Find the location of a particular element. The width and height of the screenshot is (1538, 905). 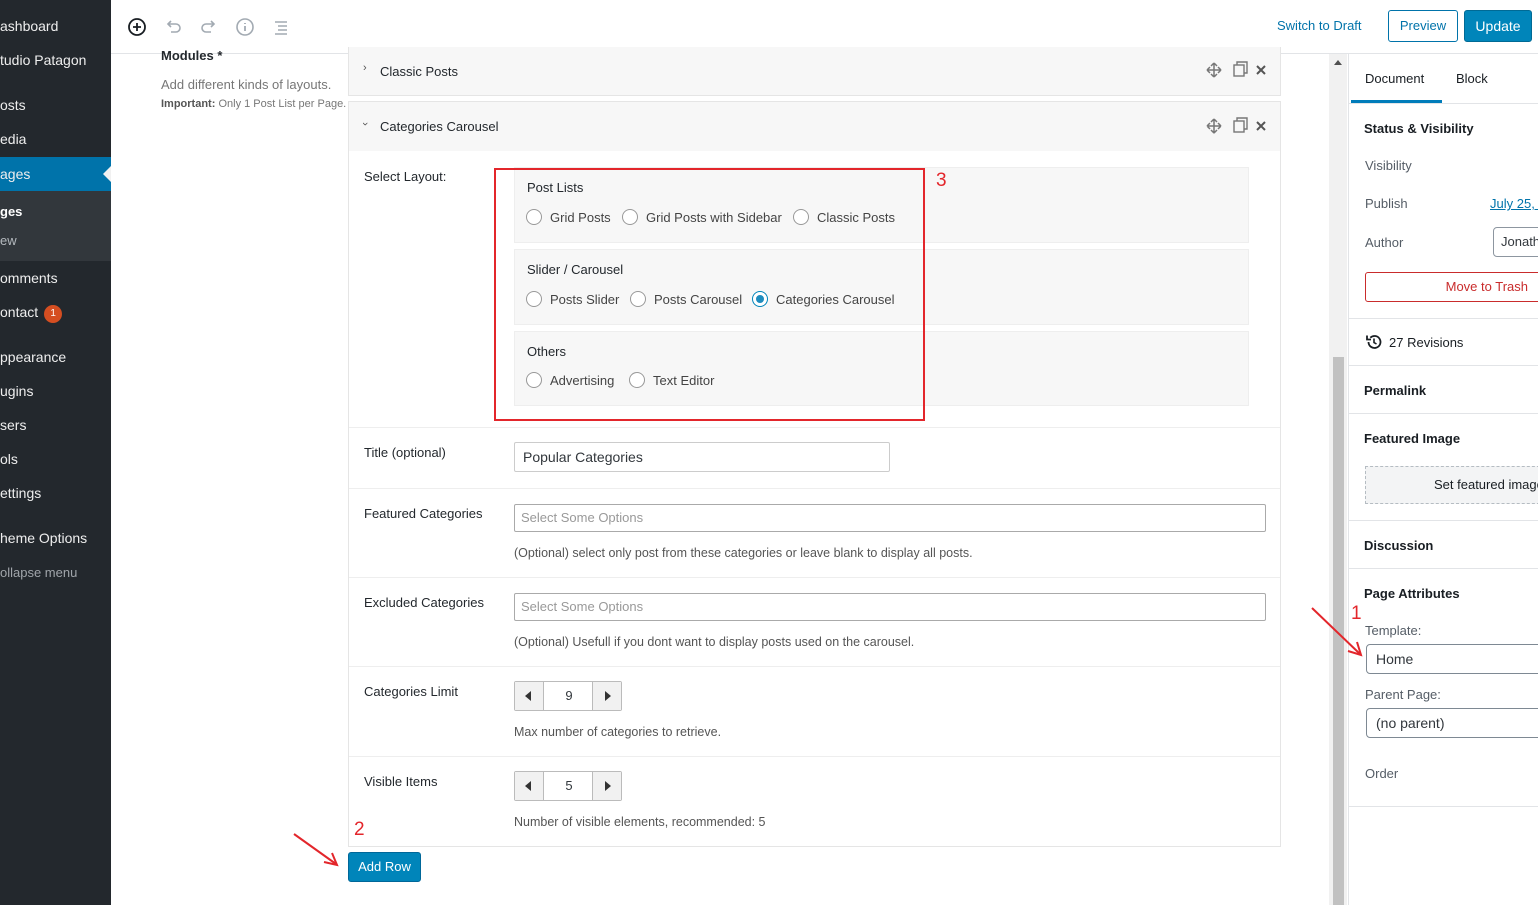

admin-menu-collapse: ollapse menu is located at coordinates (55, 572).